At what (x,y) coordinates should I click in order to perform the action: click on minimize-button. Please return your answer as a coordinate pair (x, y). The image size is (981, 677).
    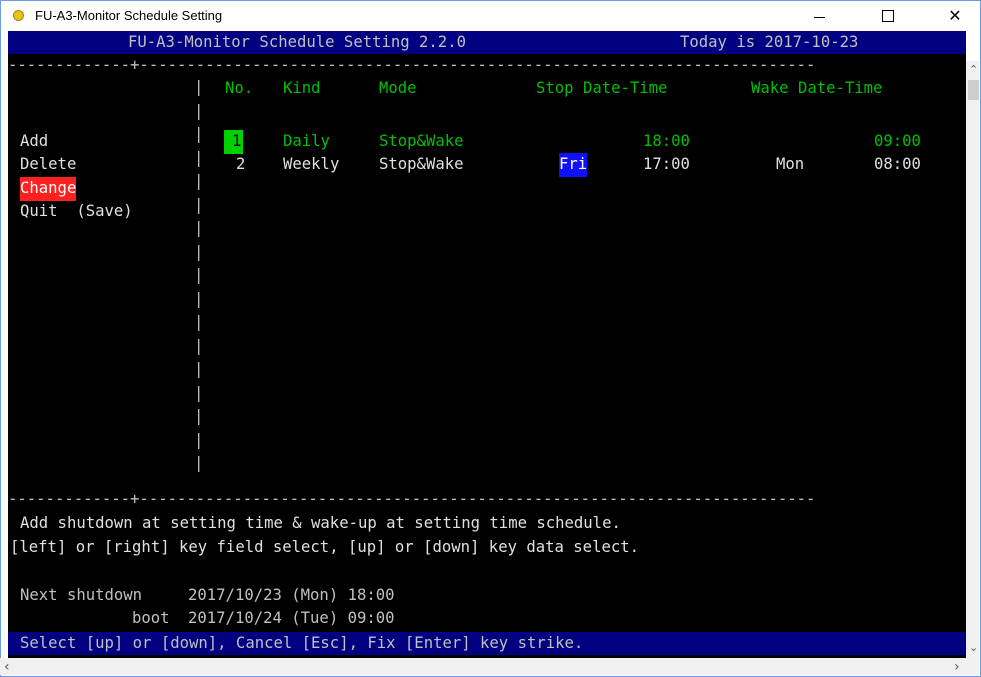
    Looking at the image, I should click on (819, 16).